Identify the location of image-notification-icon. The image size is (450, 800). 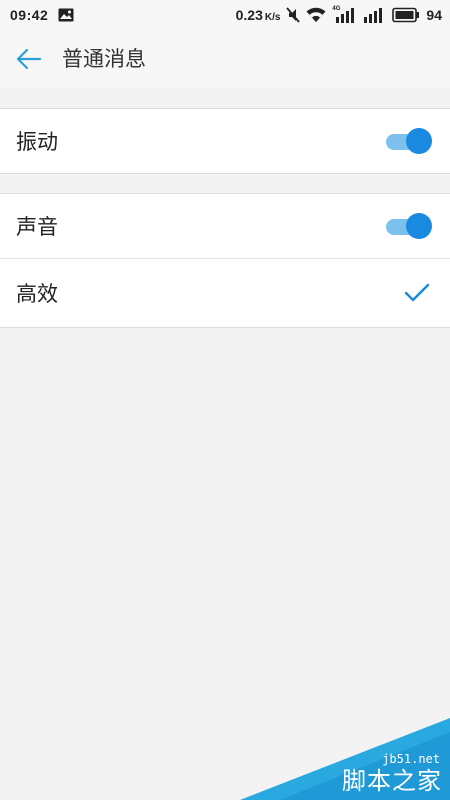
(66, 15).